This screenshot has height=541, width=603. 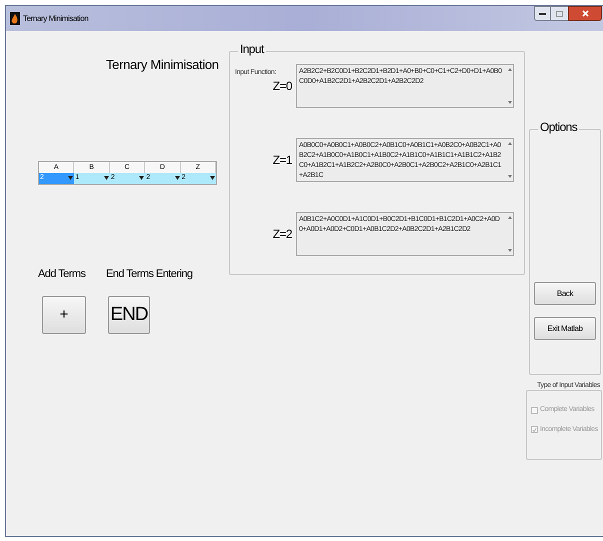 What do you see at coordinates (542, 13) in the screenshot?
I see `minimize-button` at bounding box center [542, 13].